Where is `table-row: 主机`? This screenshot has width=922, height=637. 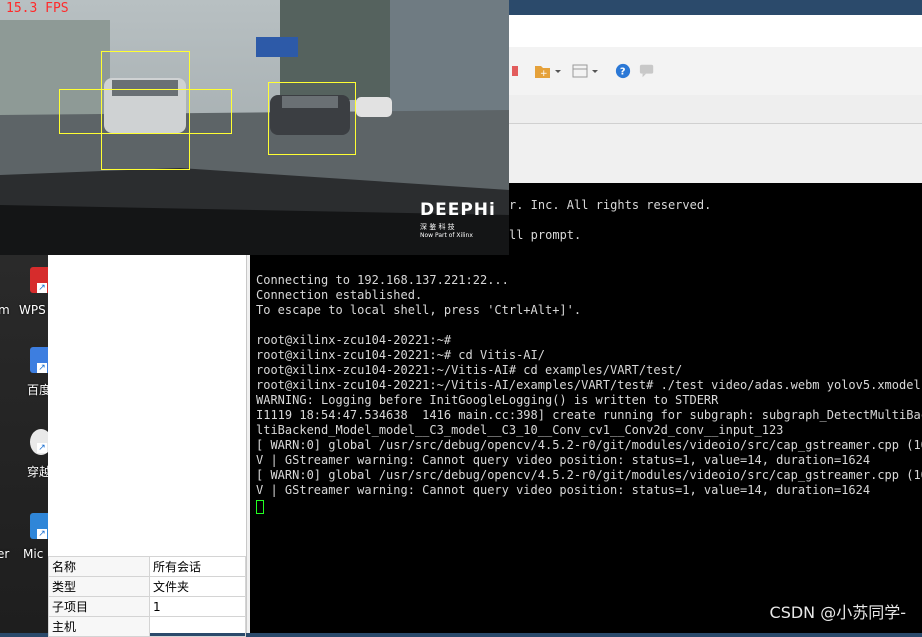 table-row: 主机 is located at coordinates (147, 626).